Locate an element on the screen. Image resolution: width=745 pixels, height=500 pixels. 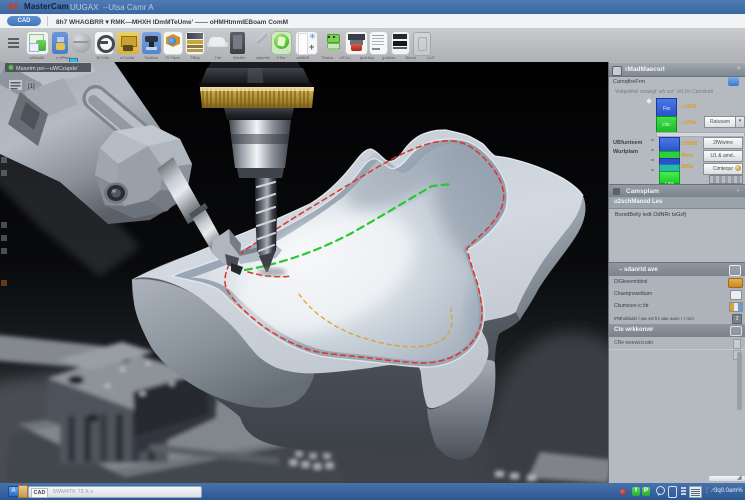
svg-text: [1] is located at coordinates (31, 87).